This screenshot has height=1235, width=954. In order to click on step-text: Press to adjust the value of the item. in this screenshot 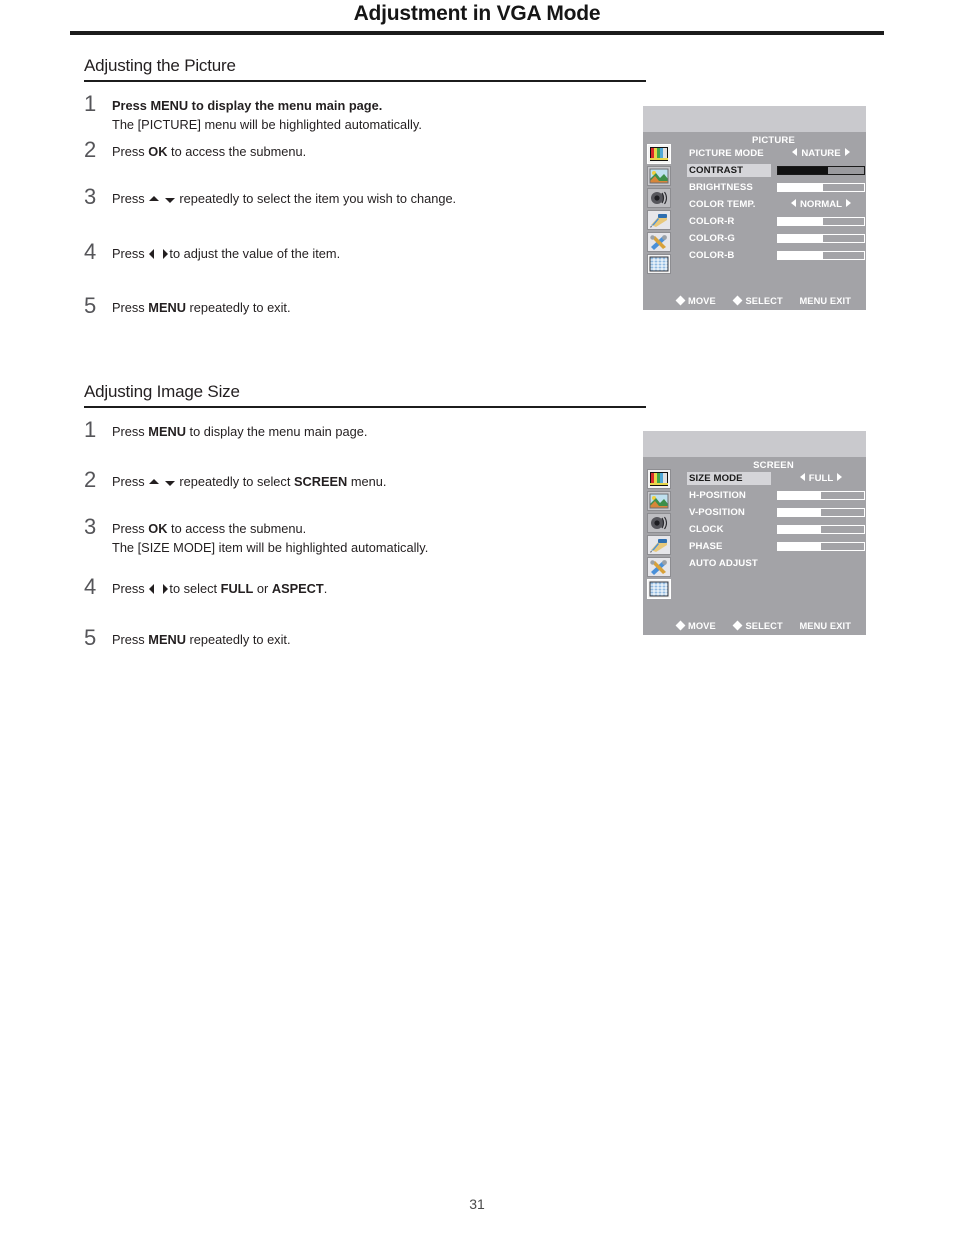, I will do `click(379, 253)`.